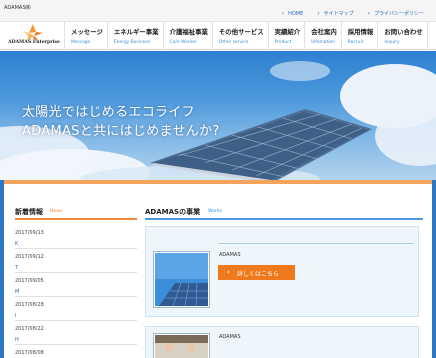 This screenshot has height=358, width=436. What do you see at coordinates (183, 42) in the screenshot?
I see `nav-sublabel: Care Worker` at bounding box center [183, 42].